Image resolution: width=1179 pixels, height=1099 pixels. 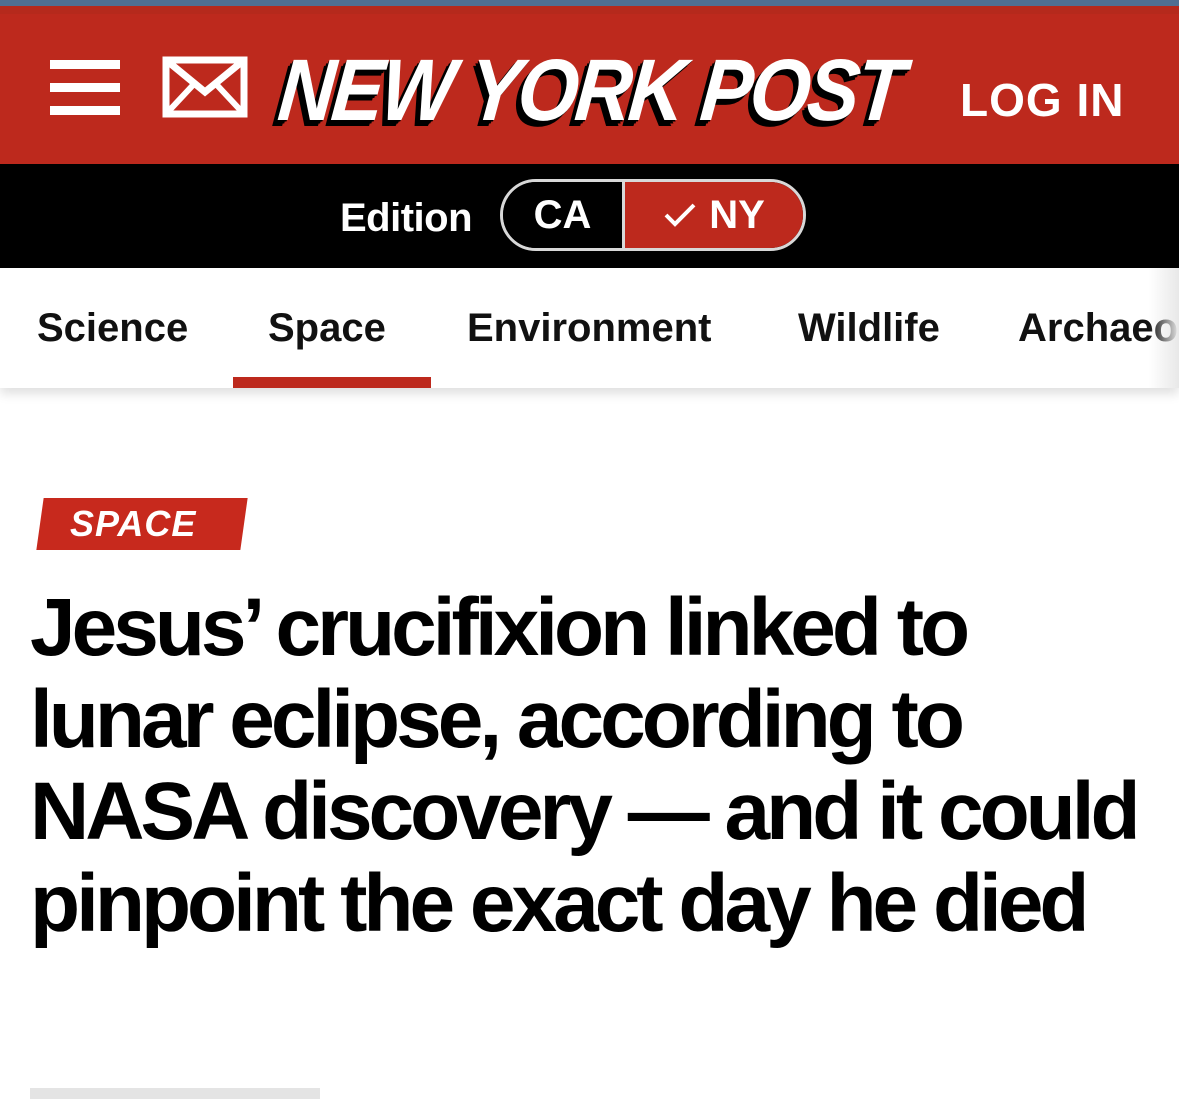 I want to click on edition-toggle: CA NY, so click(x=653, y=215).